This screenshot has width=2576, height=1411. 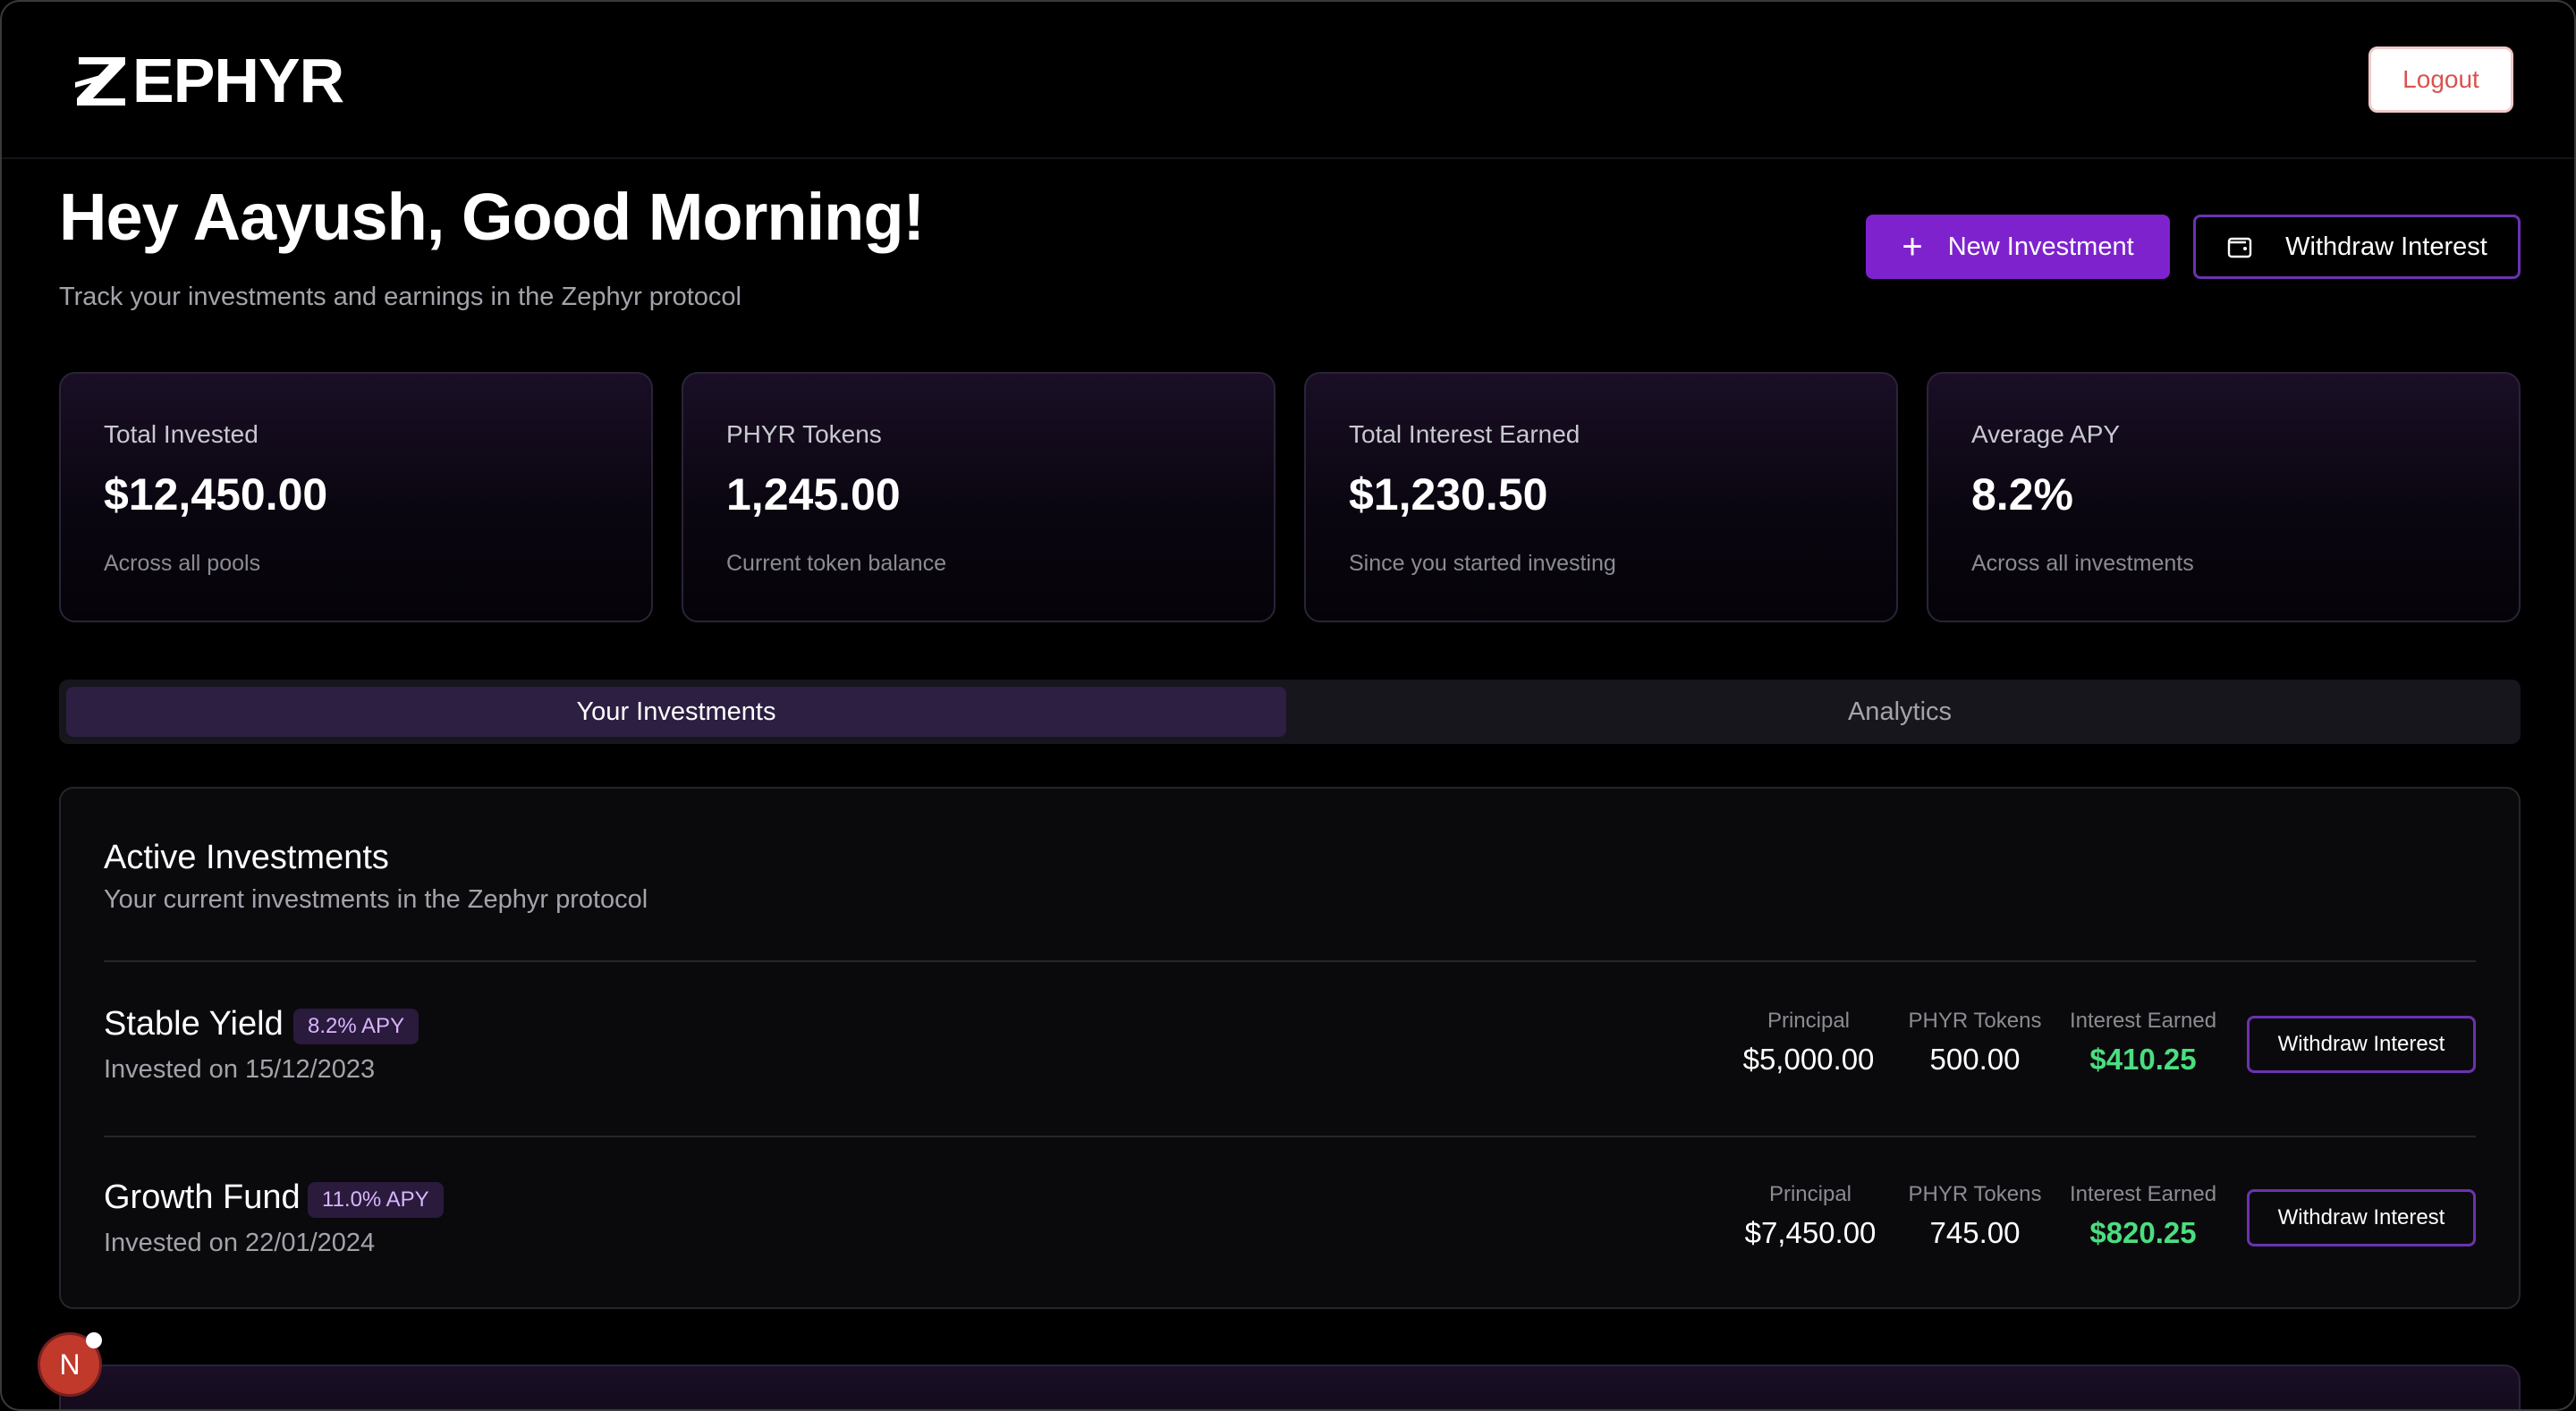 What do you see at coordinates (2022, 495) in the screenshot?
I see `stat-value: 8.2%` at bounding box center [2022, 495].